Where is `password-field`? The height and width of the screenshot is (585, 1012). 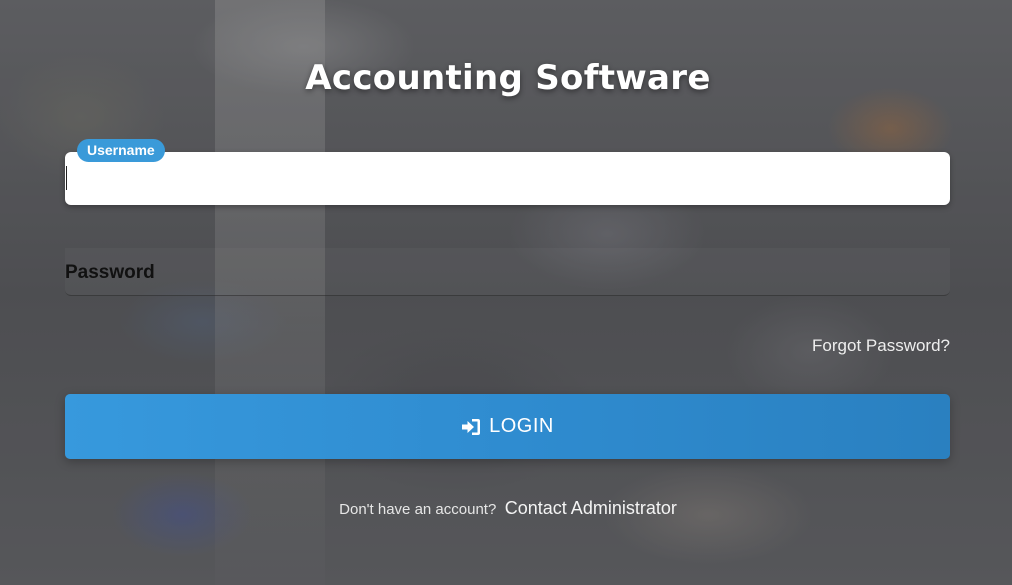 password-field is located at coordinates (507, 272).